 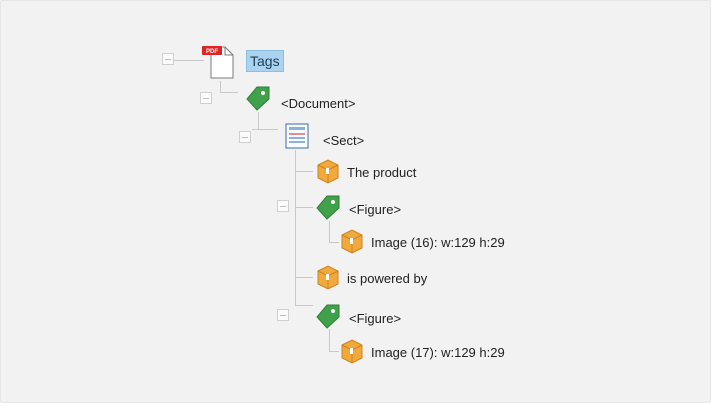 What do you see at coordinates (438, 243) in the screenshot?
I see `tree-label-image-1: Image (16): w:129 h:29` at bounding box center [438, 243].